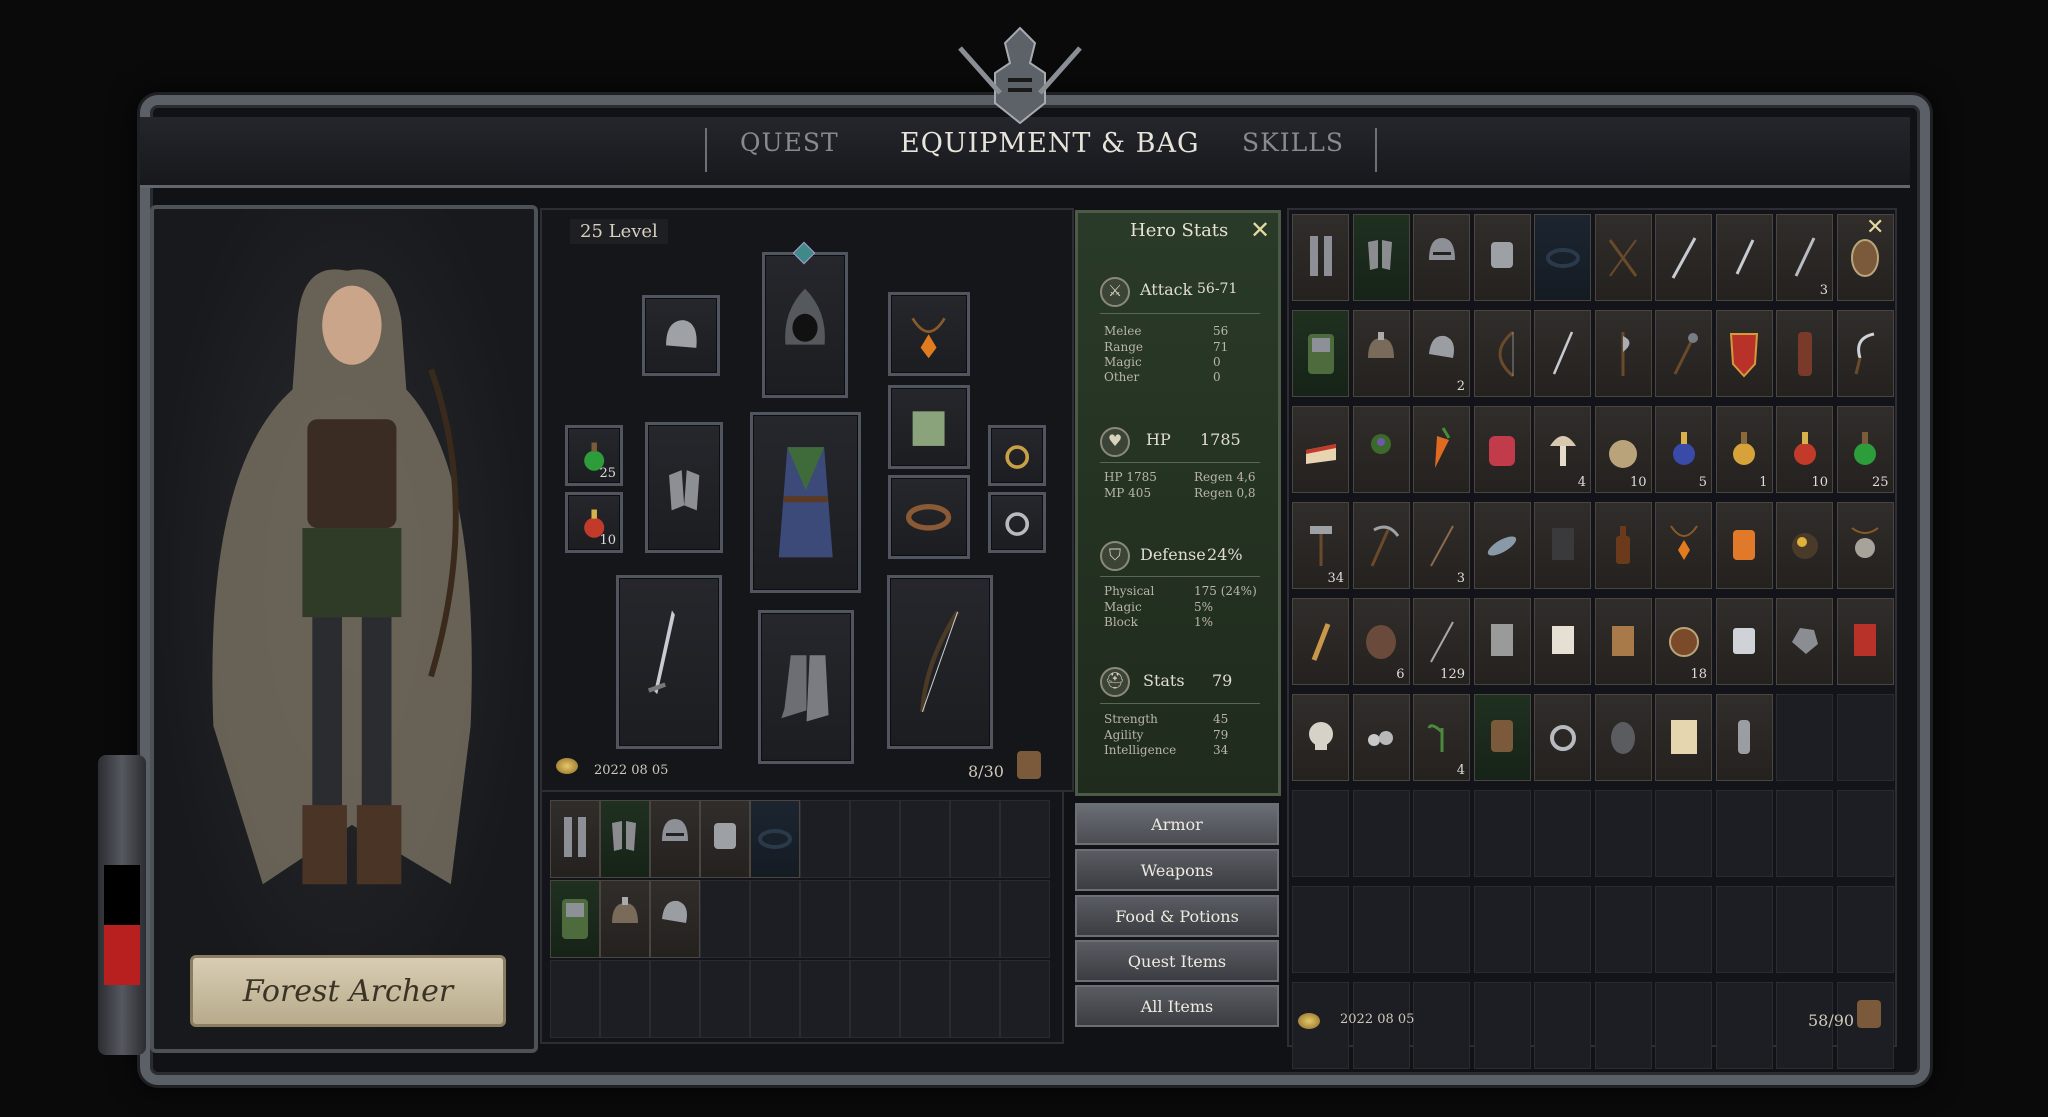 The image size is (2048, 1117). Describe the element at coordinates (1562, 353) in the screenshot. I see `inventory-item-sword3` at that location.